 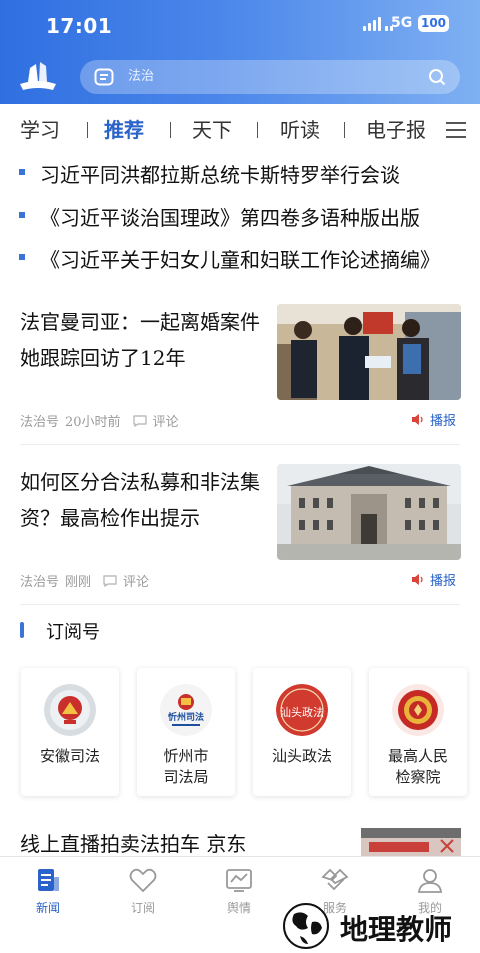 I want to click on search-bar: 法治, so click(x=270, y=77).